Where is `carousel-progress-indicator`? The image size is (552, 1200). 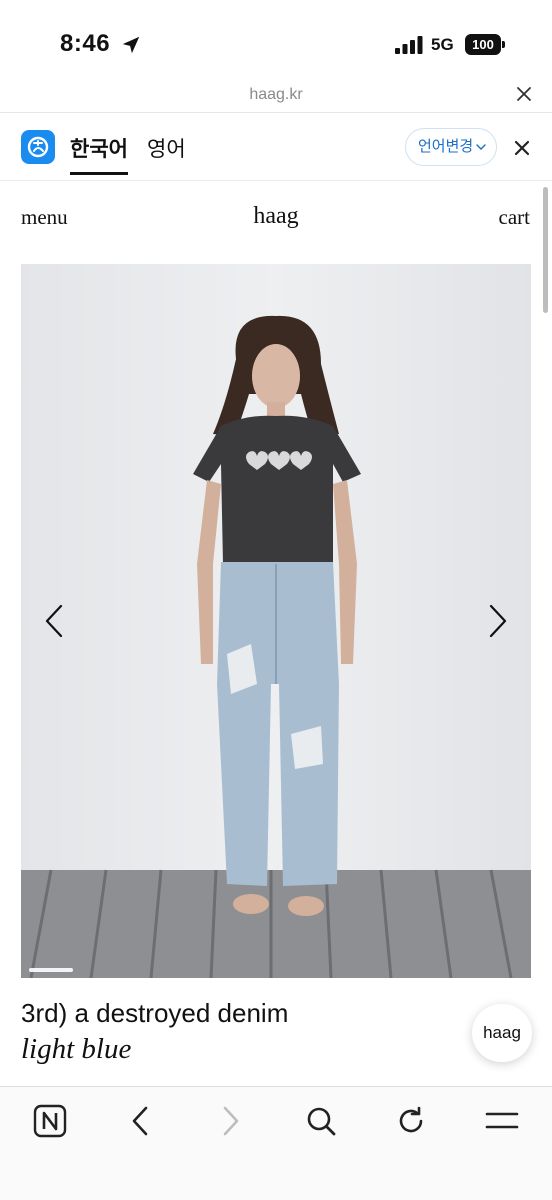
carousel-progress-indicator is located at coordinates (51, 970).